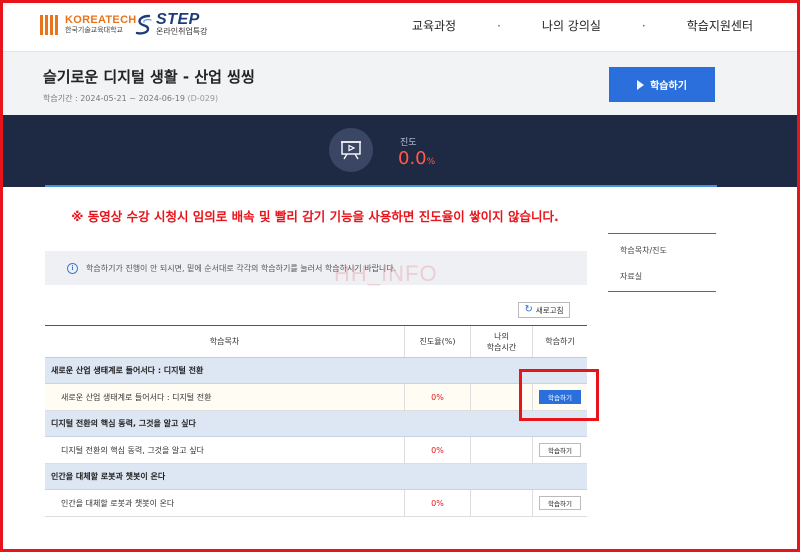 This screenshot has height=552, width=800. What do you see at coordinates (178, 19) in the screenshot?
I see `step-name: STEP` at bounding box center [178, 19].